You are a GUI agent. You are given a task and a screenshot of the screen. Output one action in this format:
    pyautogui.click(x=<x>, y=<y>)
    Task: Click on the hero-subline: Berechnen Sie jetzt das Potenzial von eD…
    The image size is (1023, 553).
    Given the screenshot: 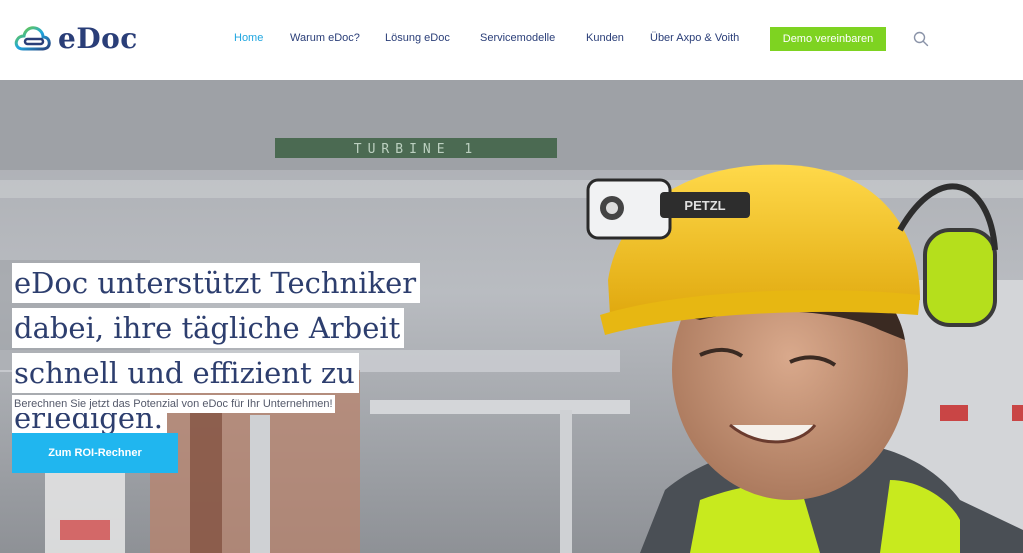 What is the action you would take?
    pyautogui.click(x=173, y=404)
    